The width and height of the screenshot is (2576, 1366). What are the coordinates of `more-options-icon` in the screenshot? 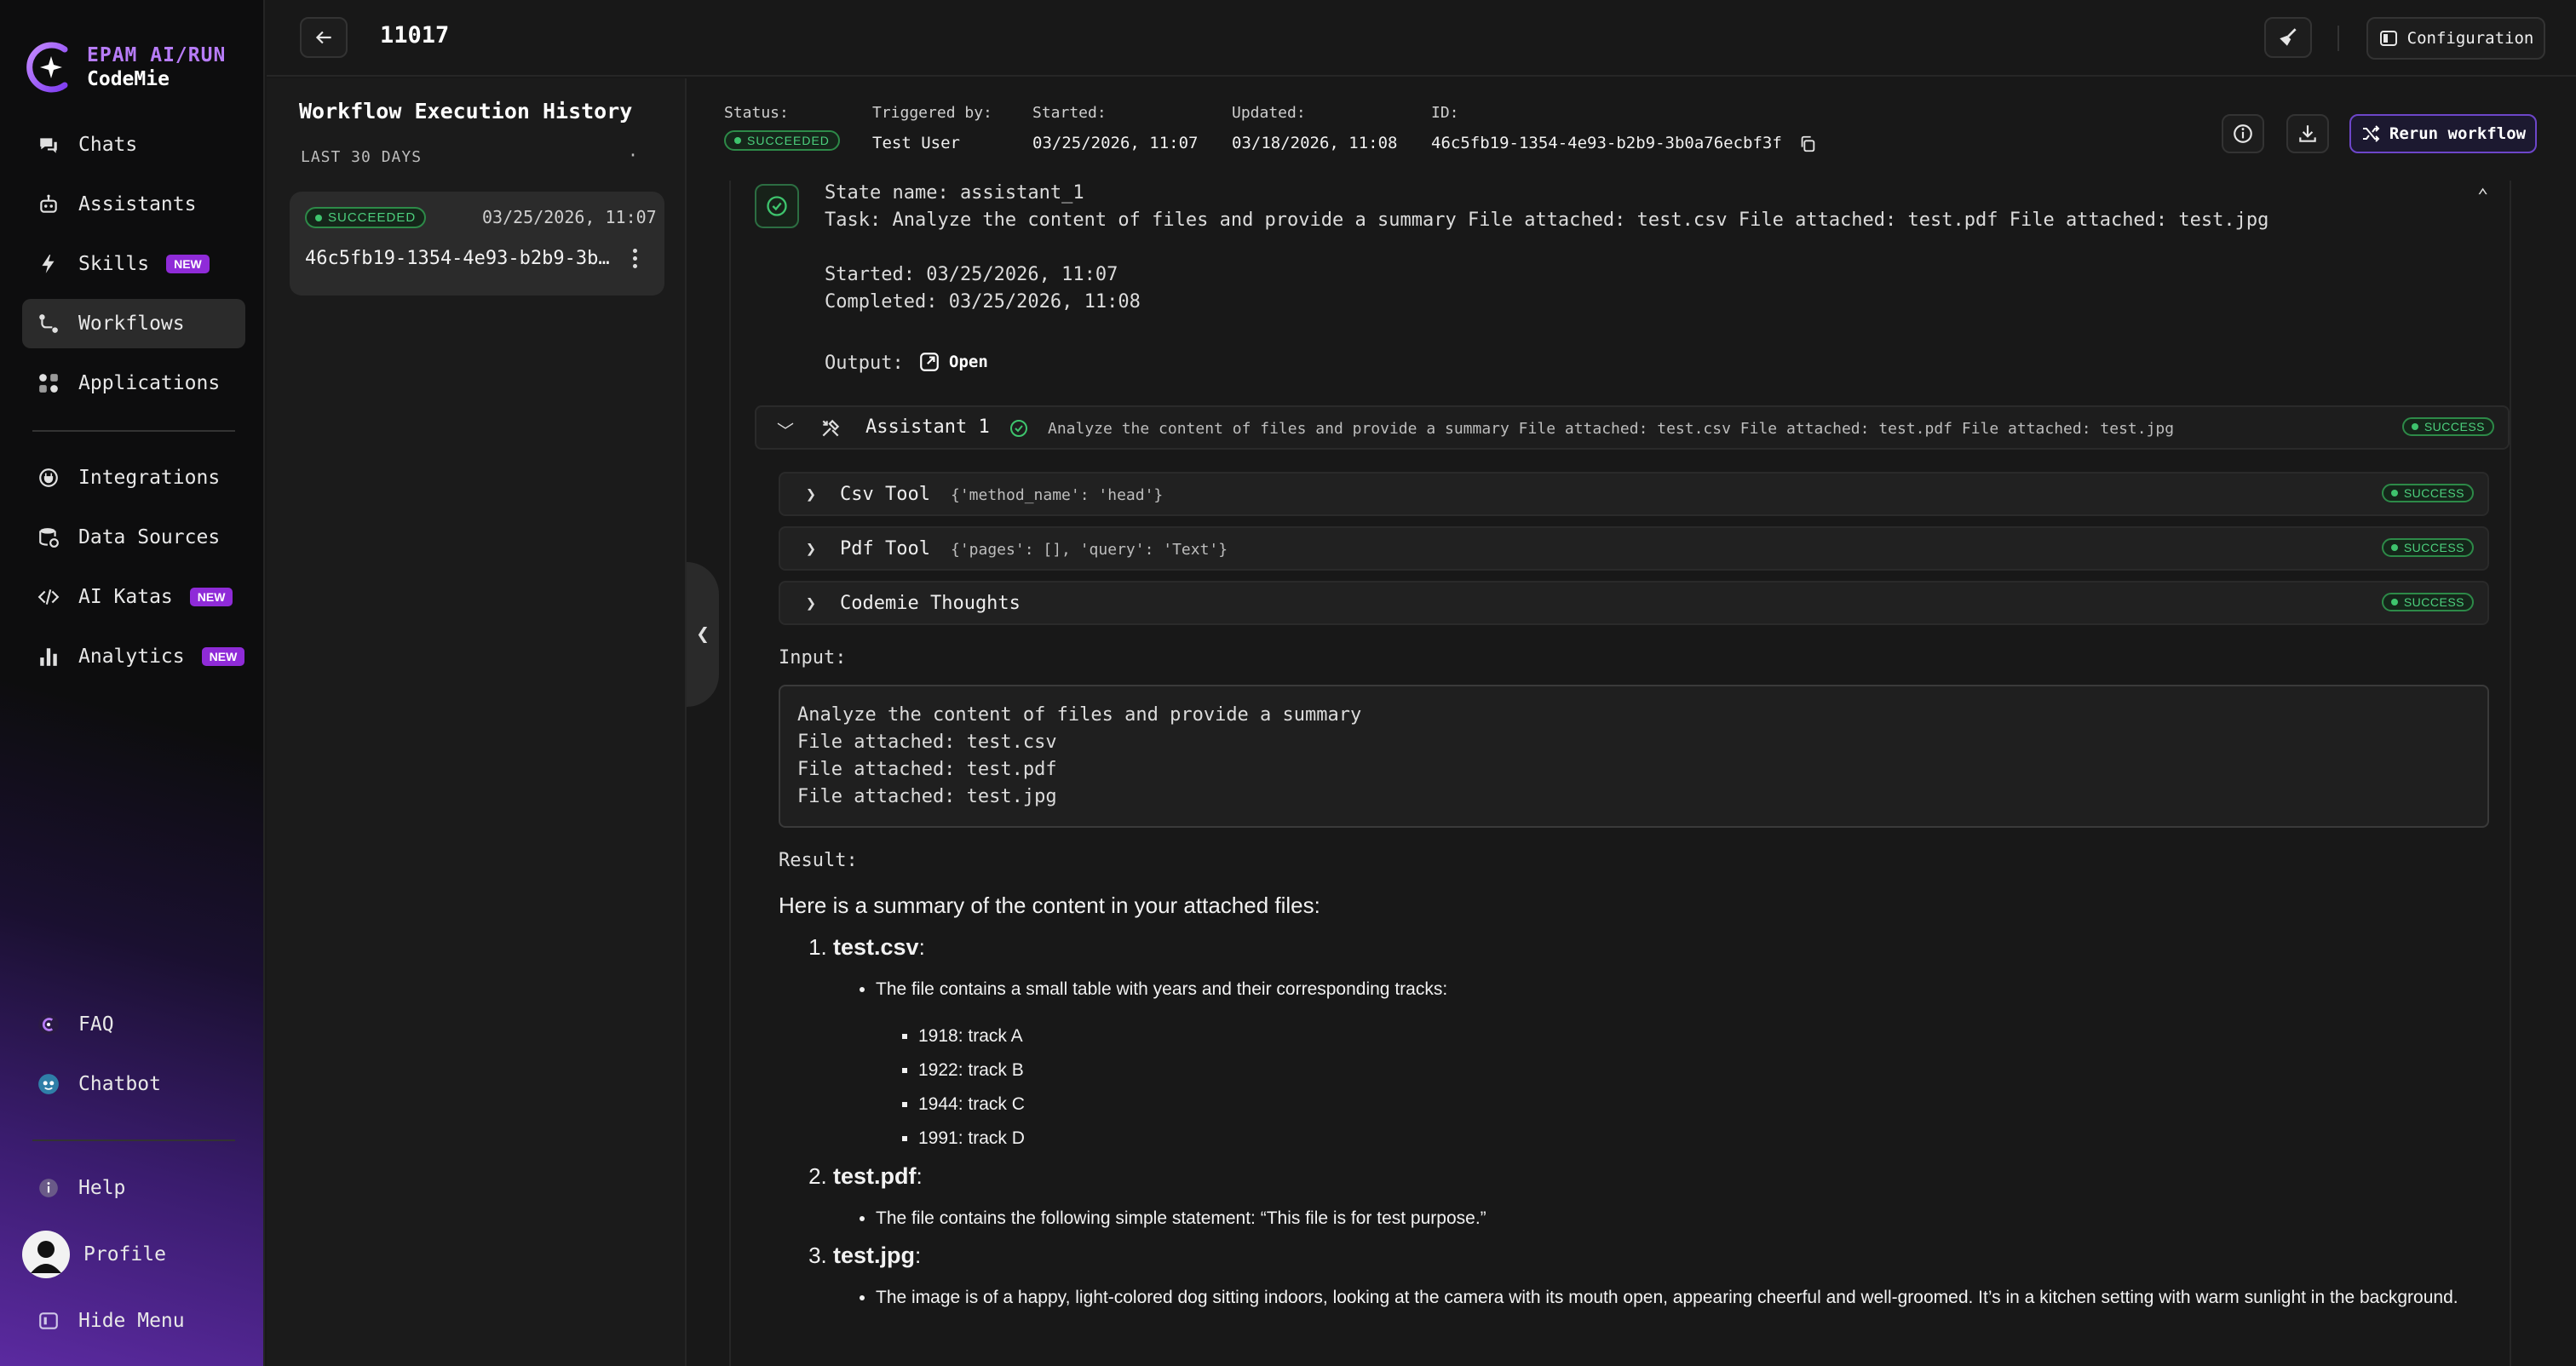 It's located at (635, 258).